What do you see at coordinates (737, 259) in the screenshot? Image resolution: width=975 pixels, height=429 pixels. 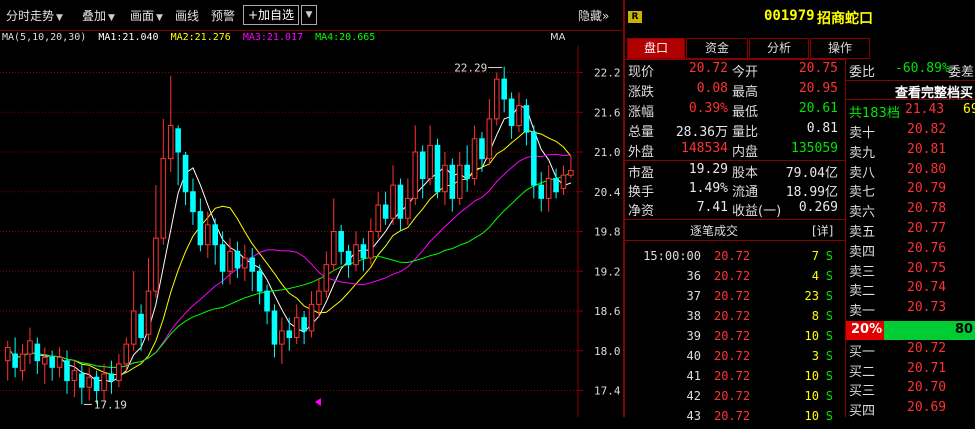 I see `tick-row: 15:00:00 20.72 7 S` at bounding box center [737, 259].